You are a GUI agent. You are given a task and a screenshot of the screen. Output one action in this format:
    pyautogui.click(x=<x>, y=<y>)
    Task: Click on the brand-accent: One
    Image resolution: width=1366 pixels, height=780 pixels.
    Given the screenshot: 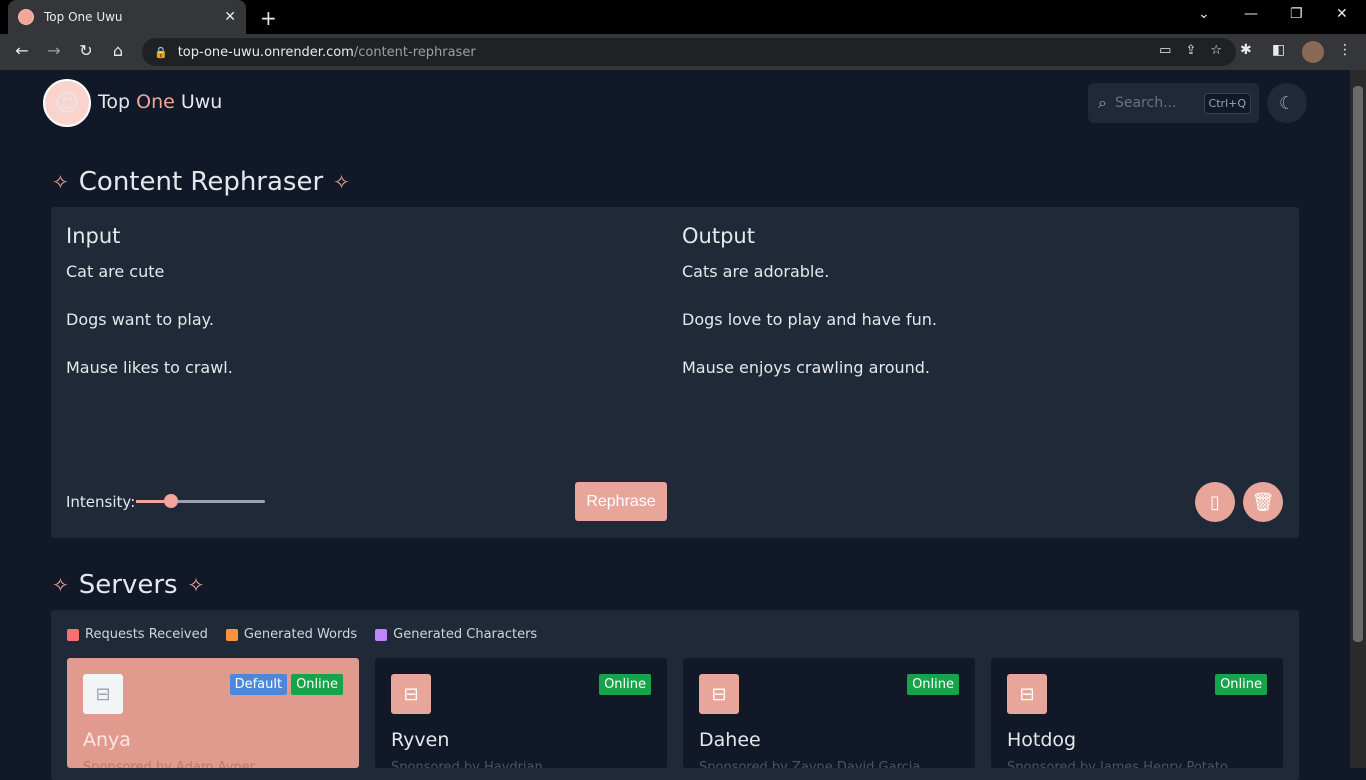 What is the action you would take?
    pyautogui.click(x=155, y=102)
    